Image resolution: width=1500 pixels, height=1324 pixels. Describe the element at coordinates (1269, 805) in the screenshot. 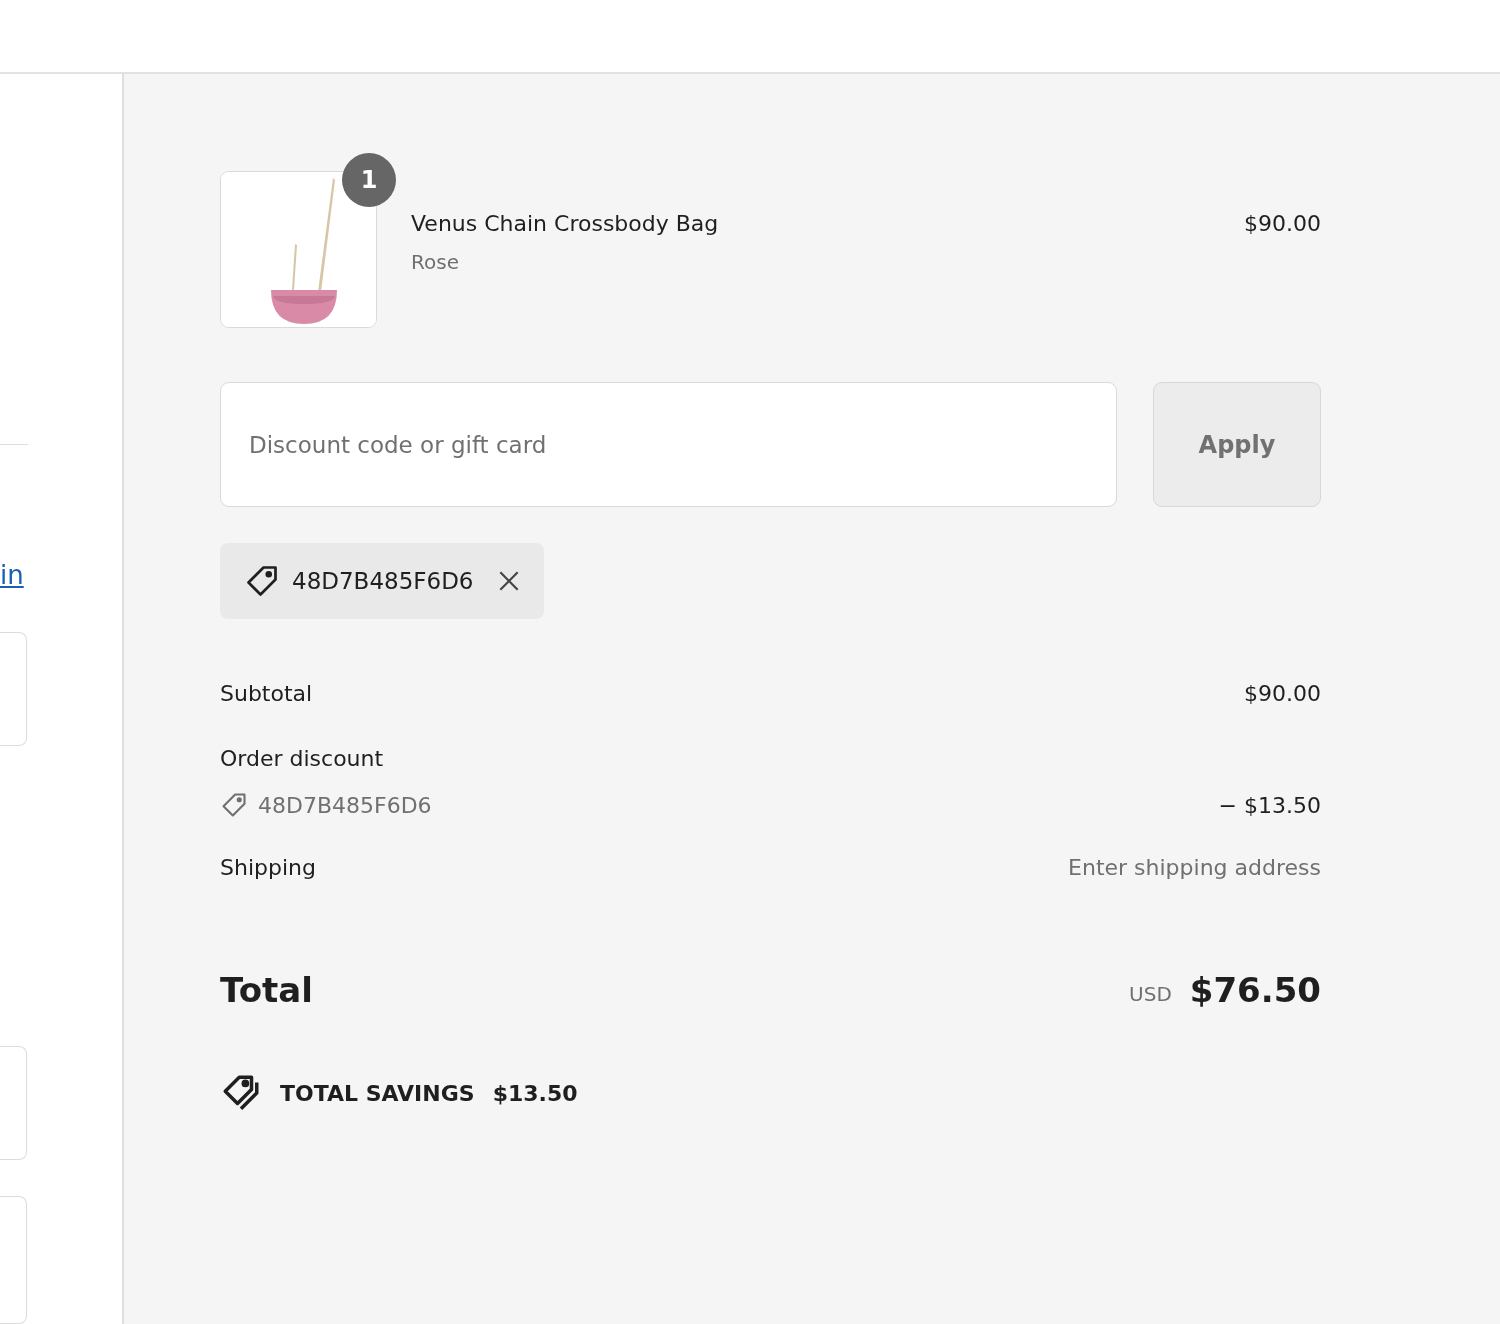

I see `summary-value: − $13.50` at that location.